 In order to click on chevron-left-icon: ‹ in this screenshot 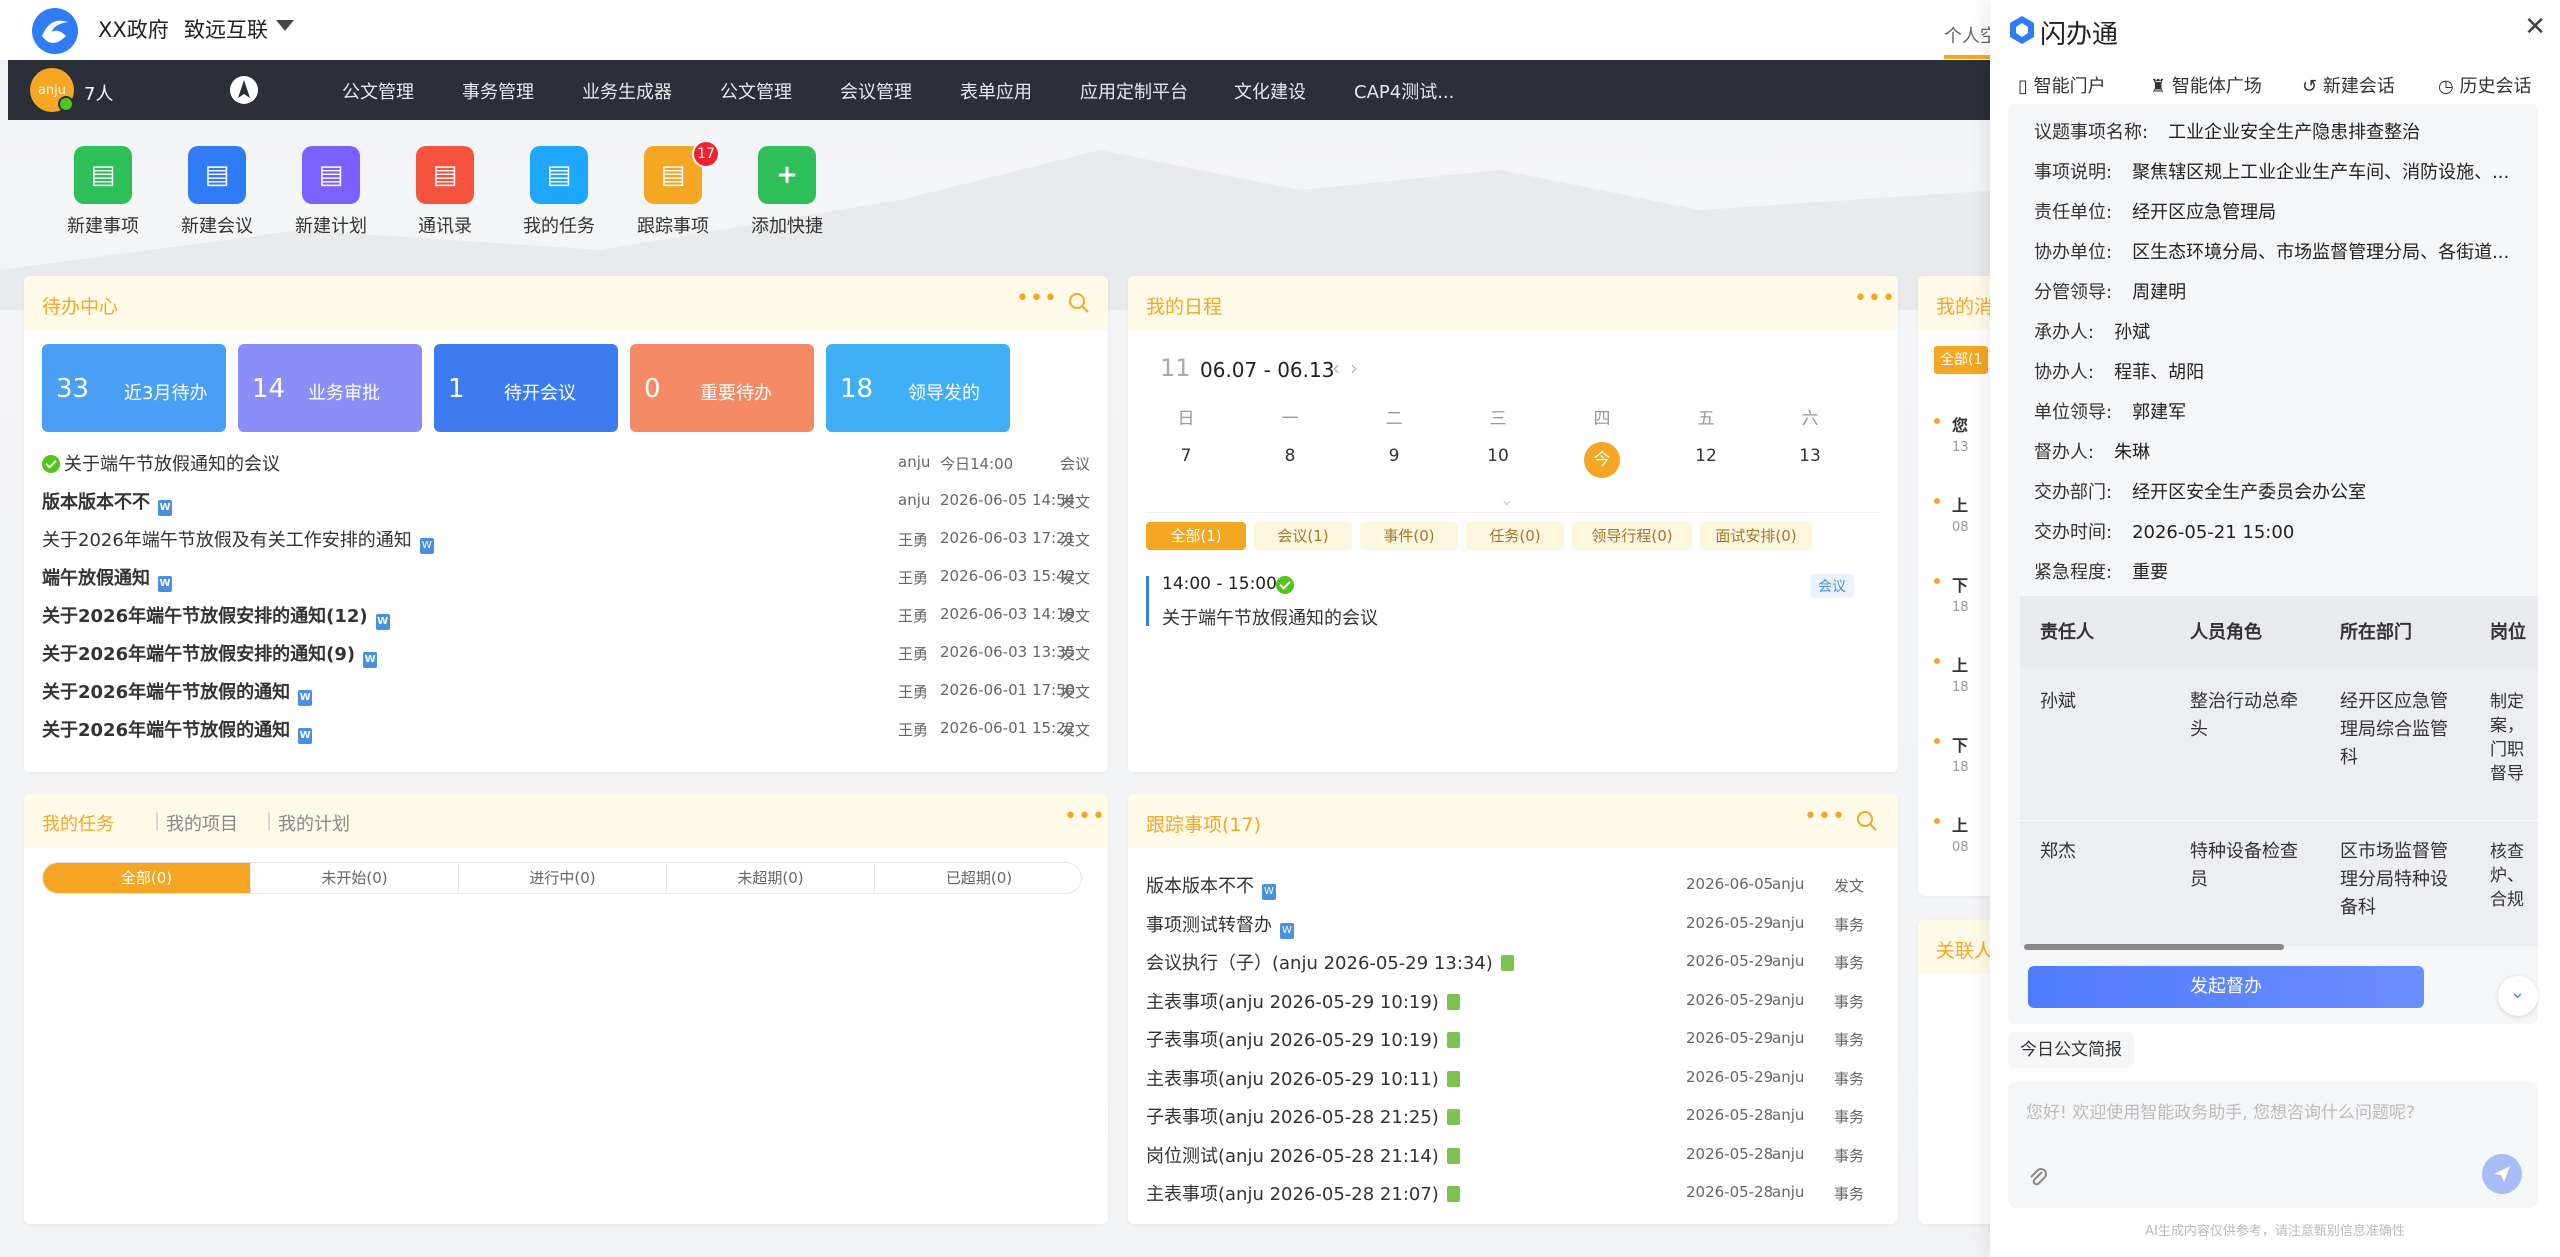, I will do `click(1336, 368)`.